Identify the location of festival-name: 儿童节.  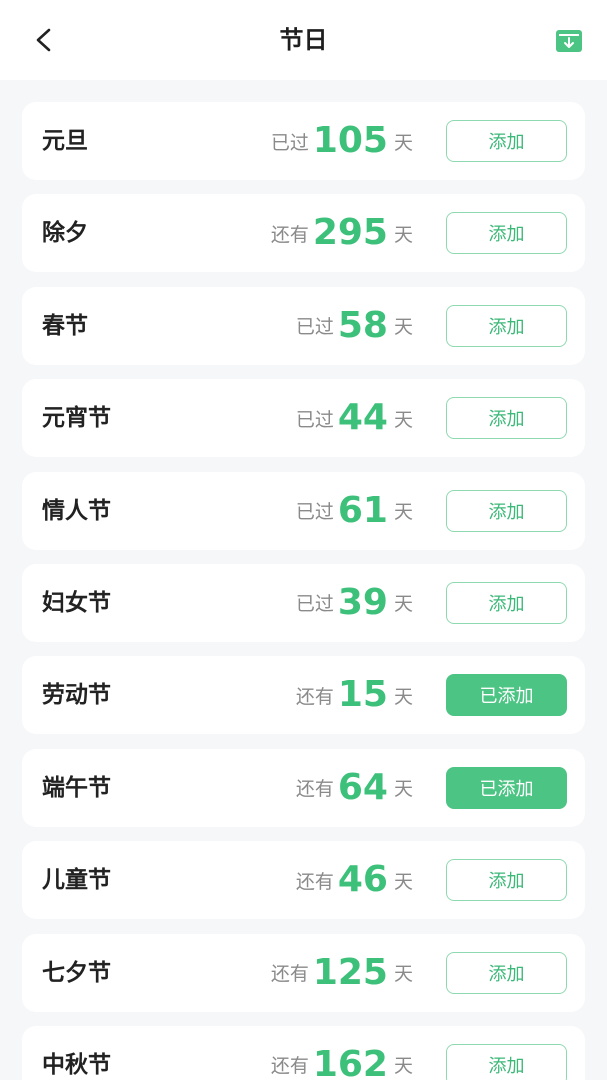
(76, 880).